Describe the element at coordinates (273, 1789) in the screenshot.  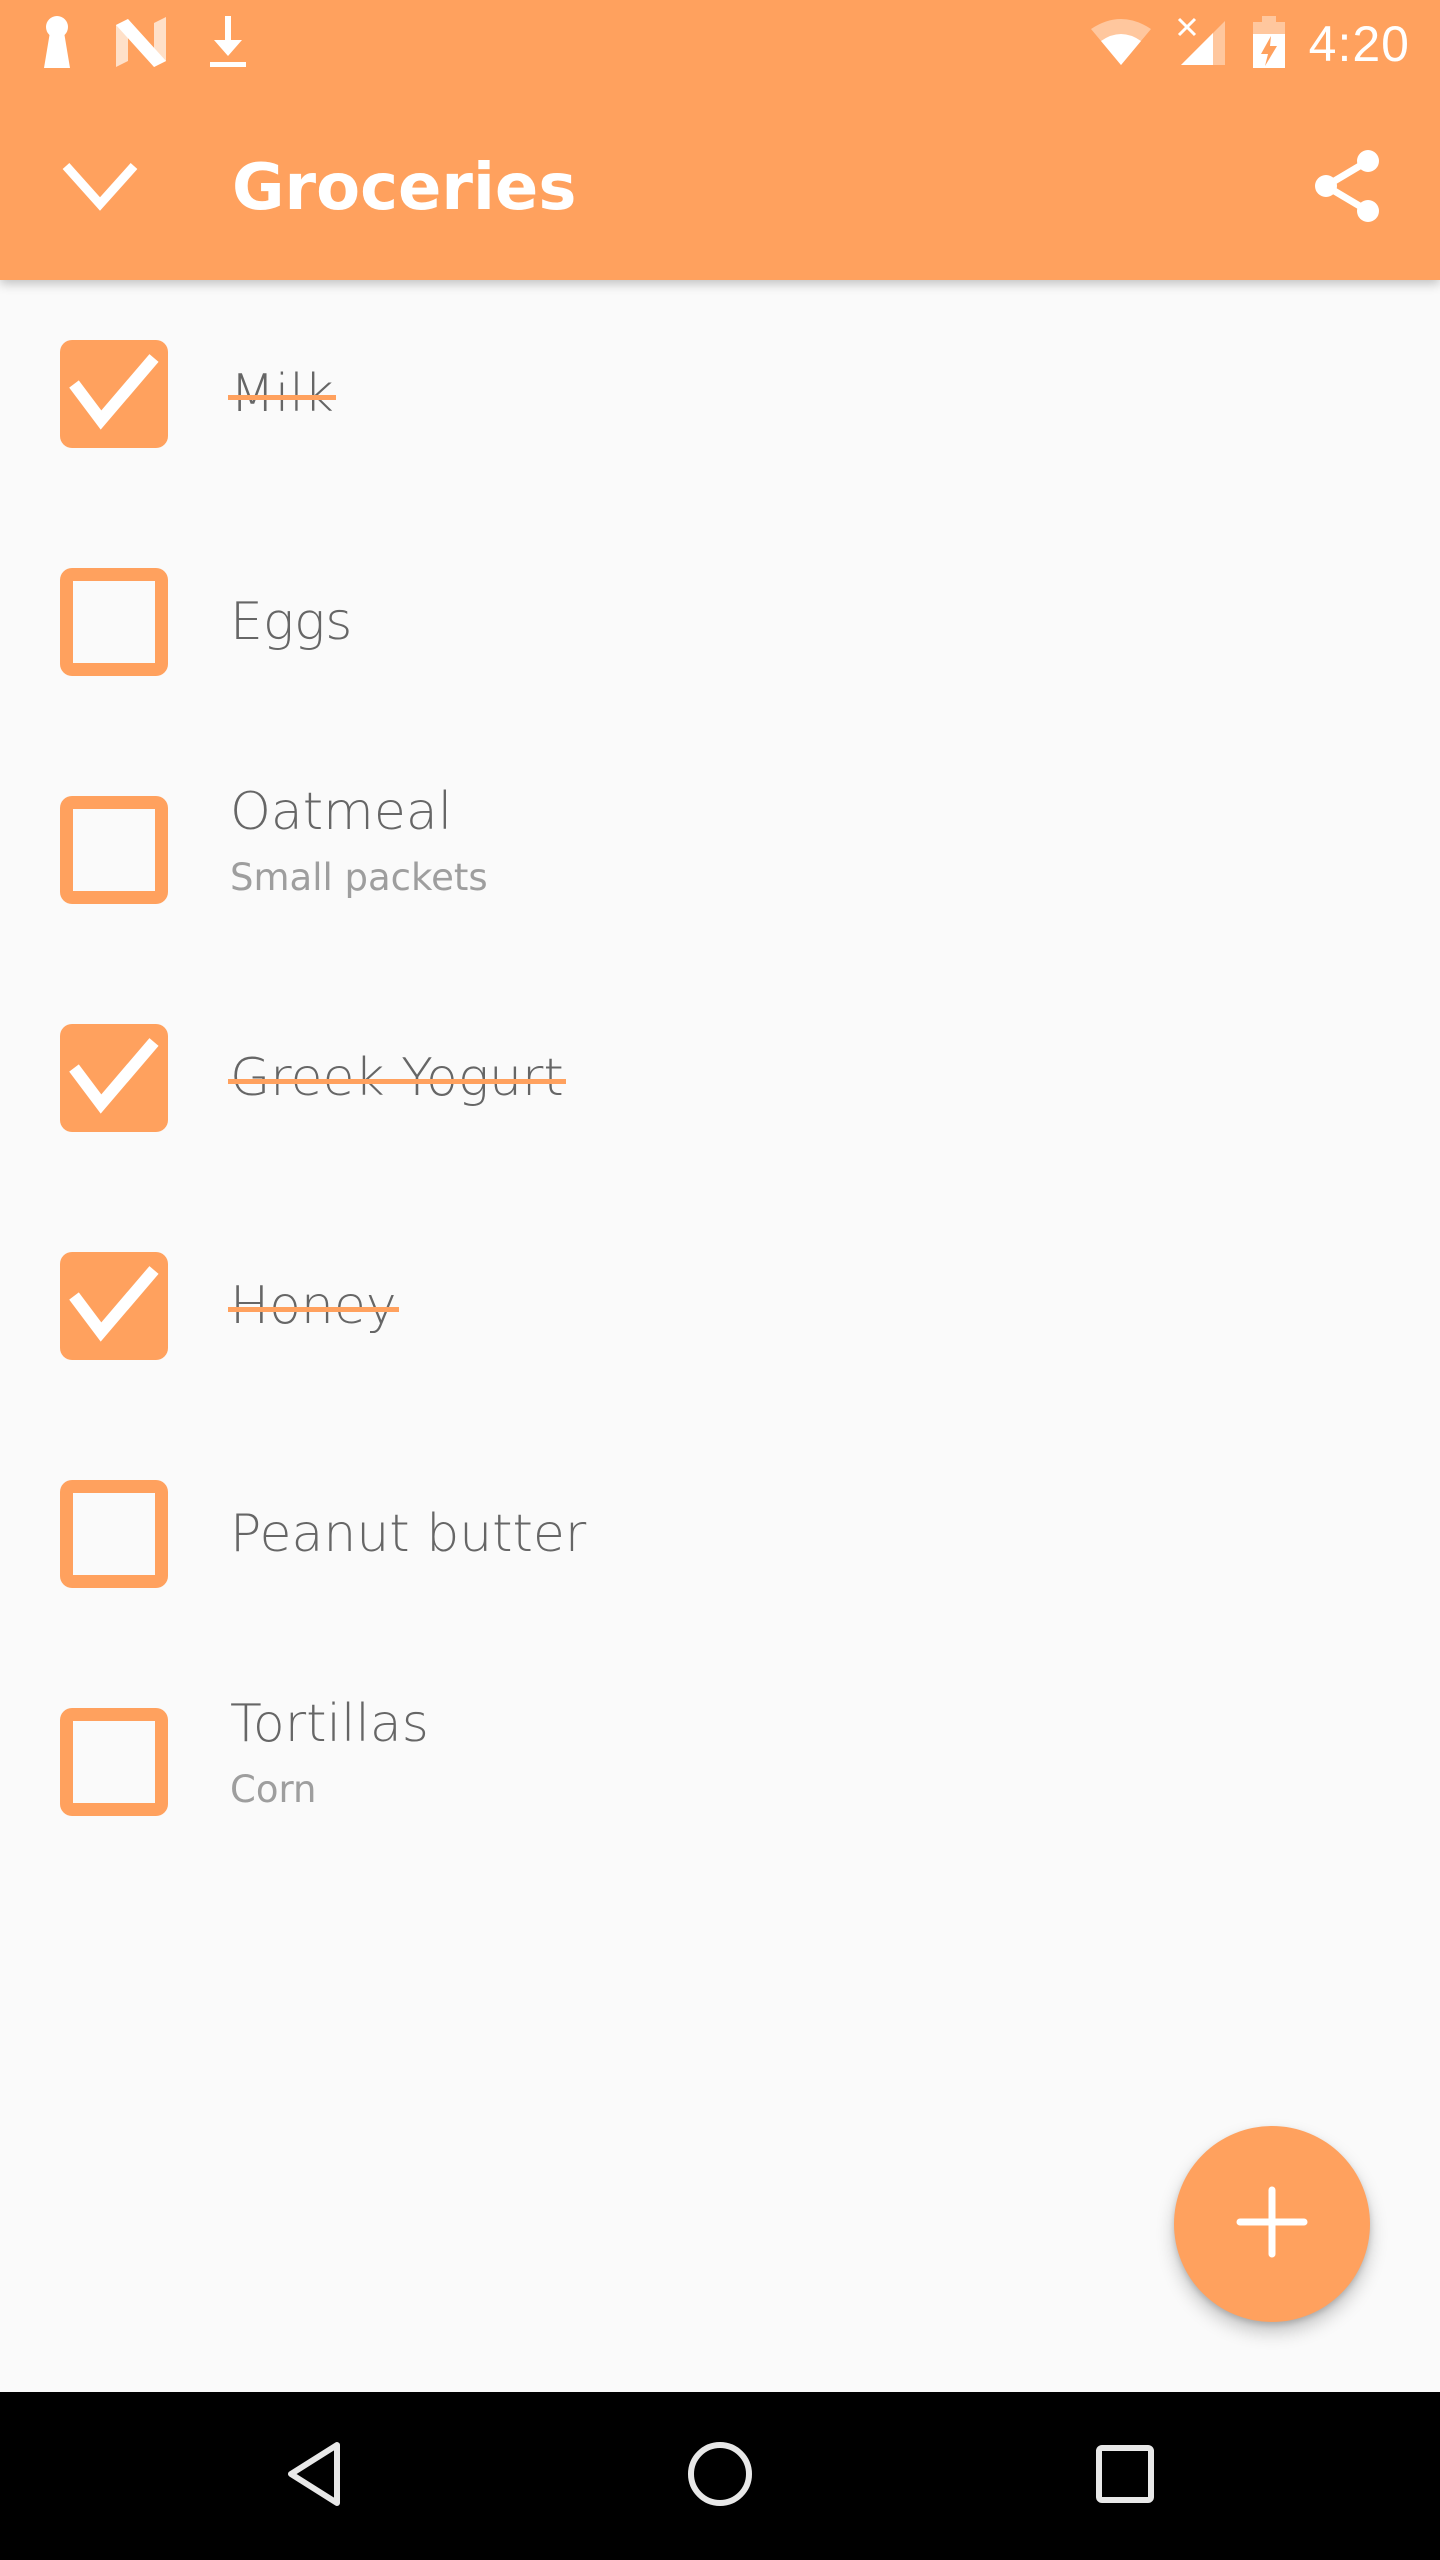
I see `item-subtitle: Corn` at that location.